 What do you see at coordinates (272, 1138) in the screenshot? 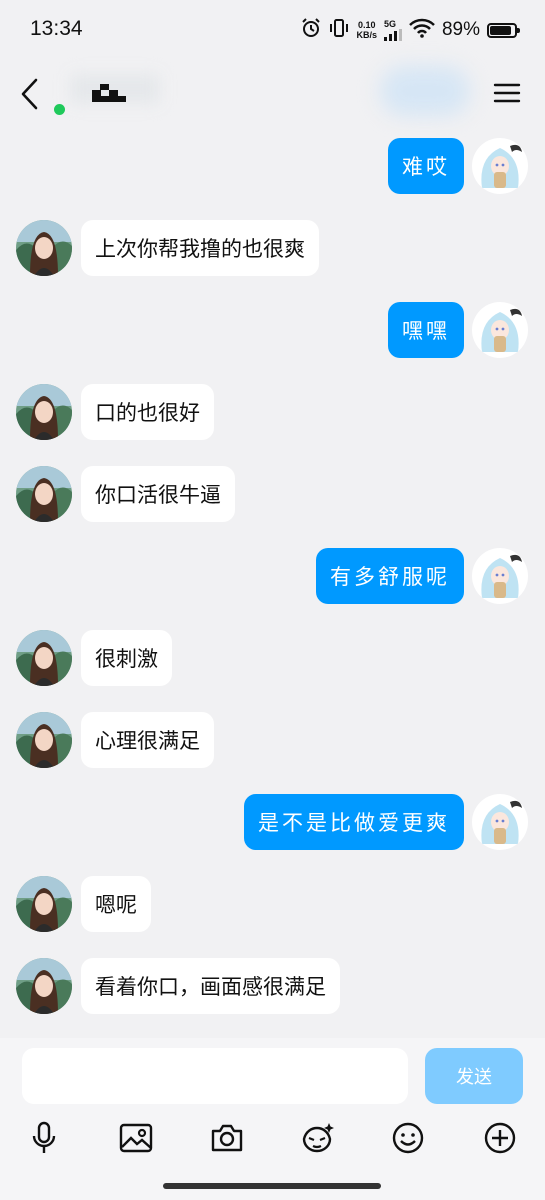
I see `composer-toolbar` at bounding box center [272, 1138].